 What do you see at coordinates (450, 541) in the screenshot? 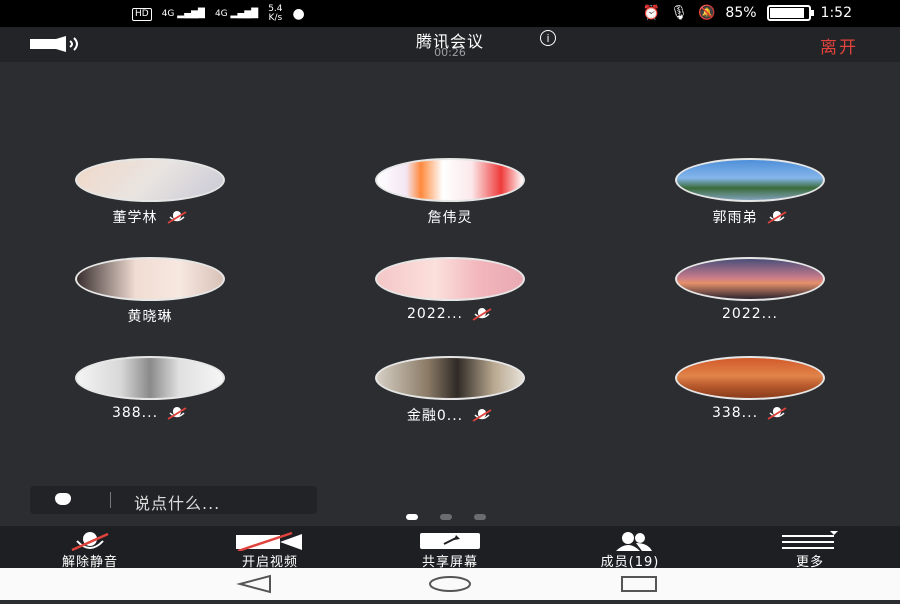
I see `share-screen-icon` at bounding box center [450, 541].